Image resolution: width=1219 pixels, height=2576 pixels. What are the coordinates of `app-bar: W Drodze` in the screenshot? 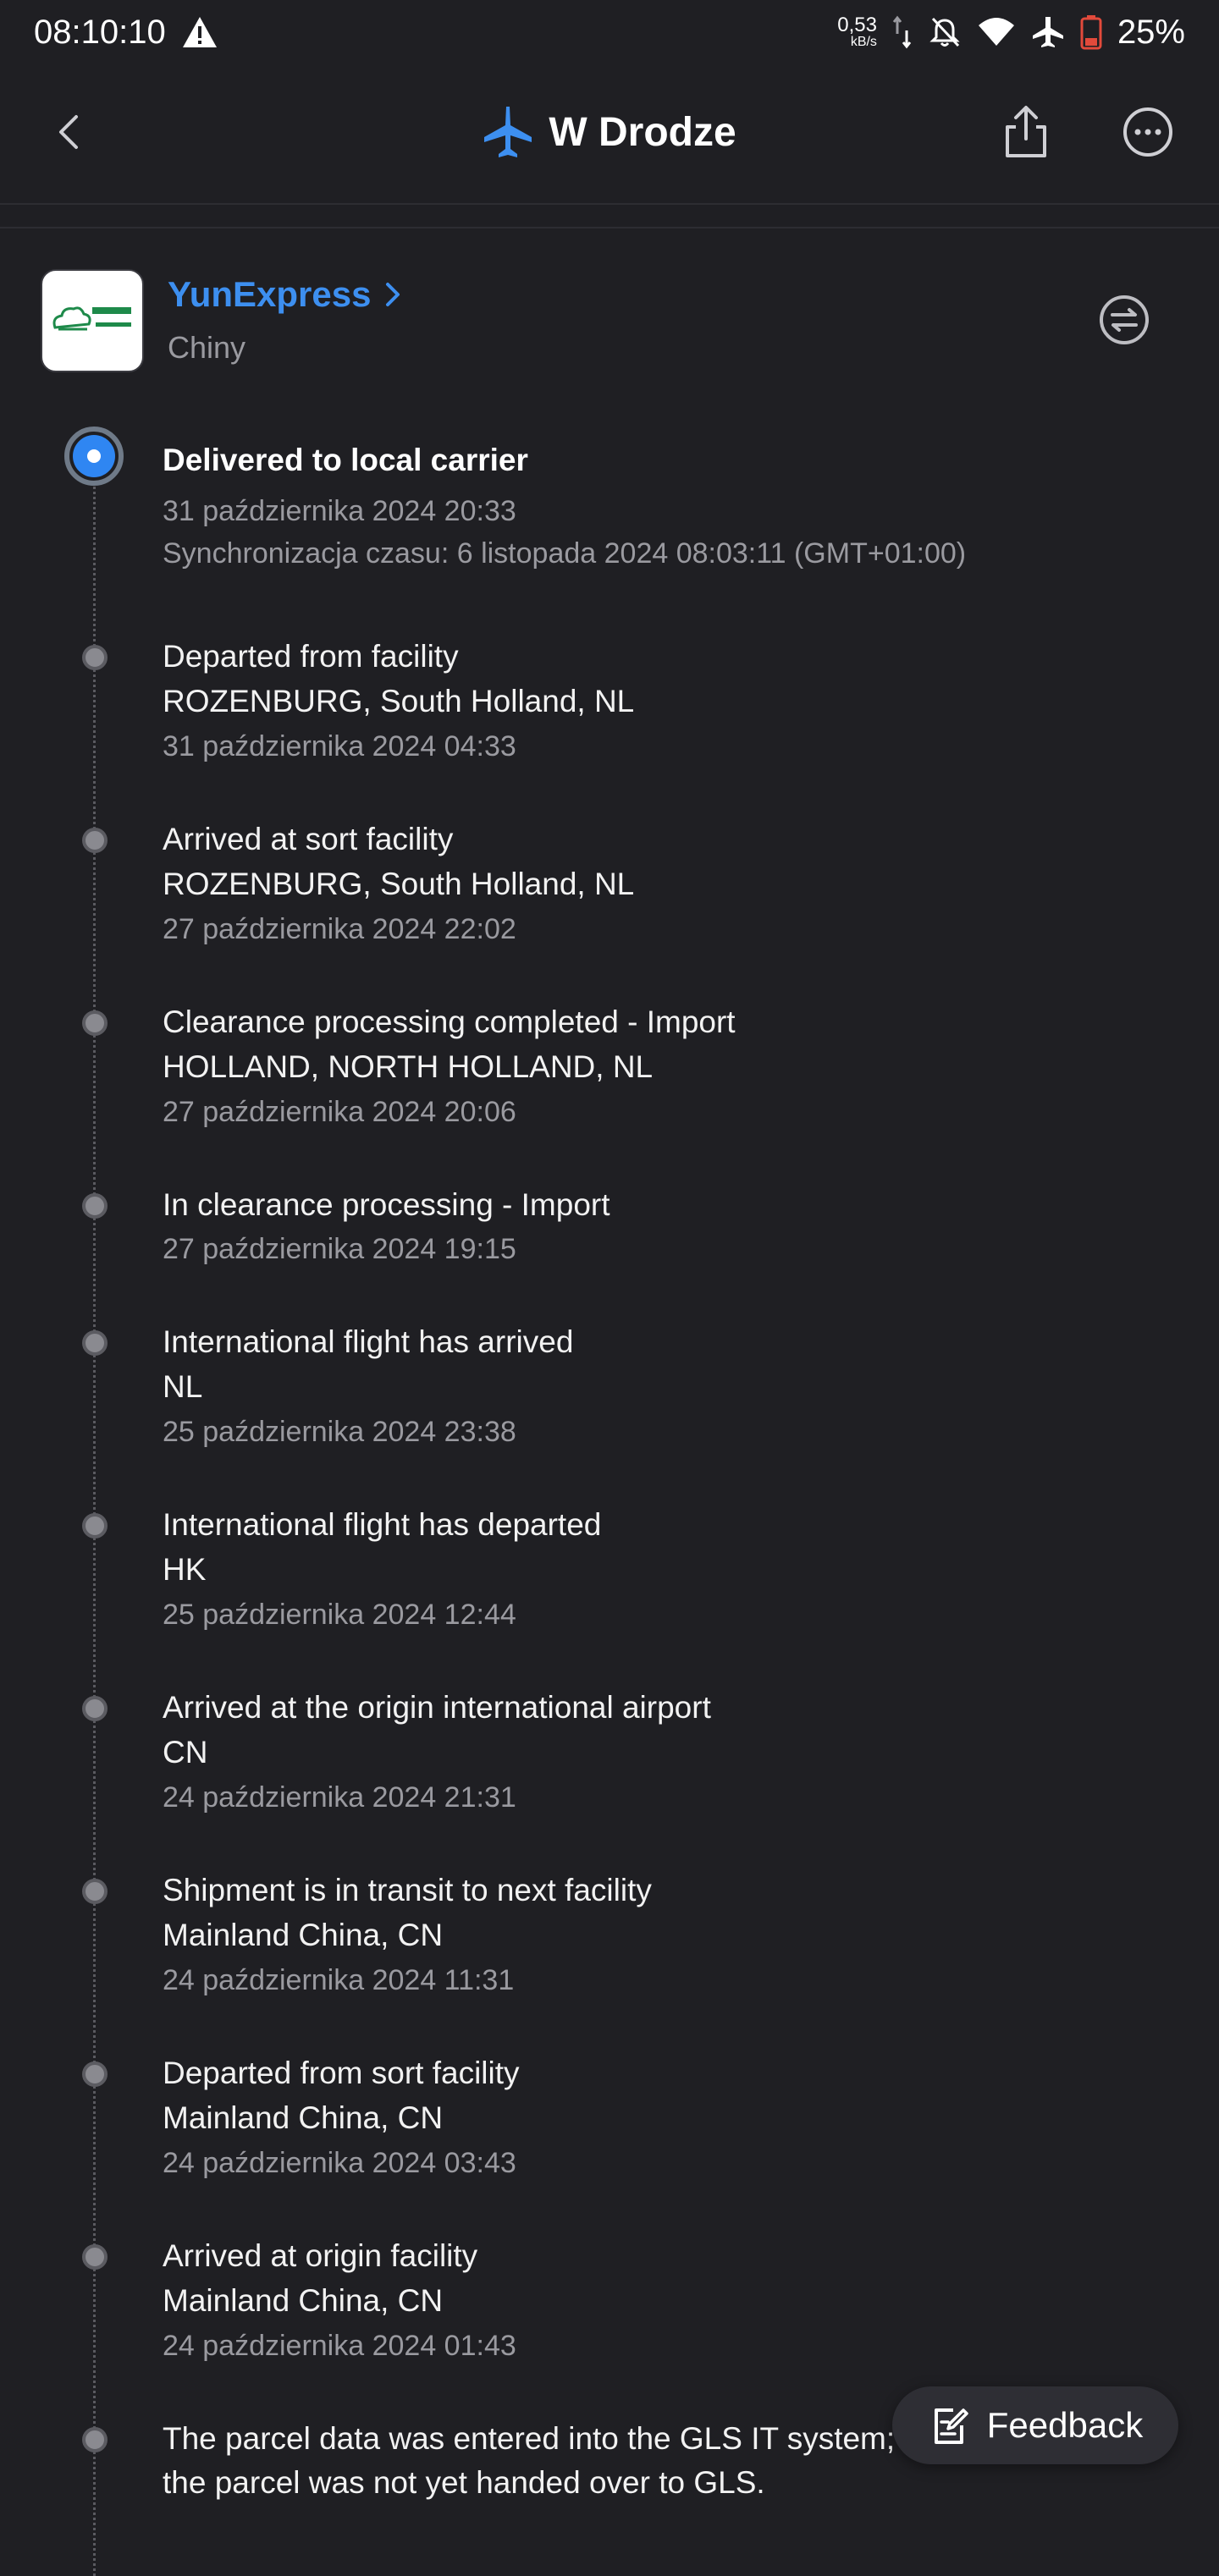 It's located at (609, 132).